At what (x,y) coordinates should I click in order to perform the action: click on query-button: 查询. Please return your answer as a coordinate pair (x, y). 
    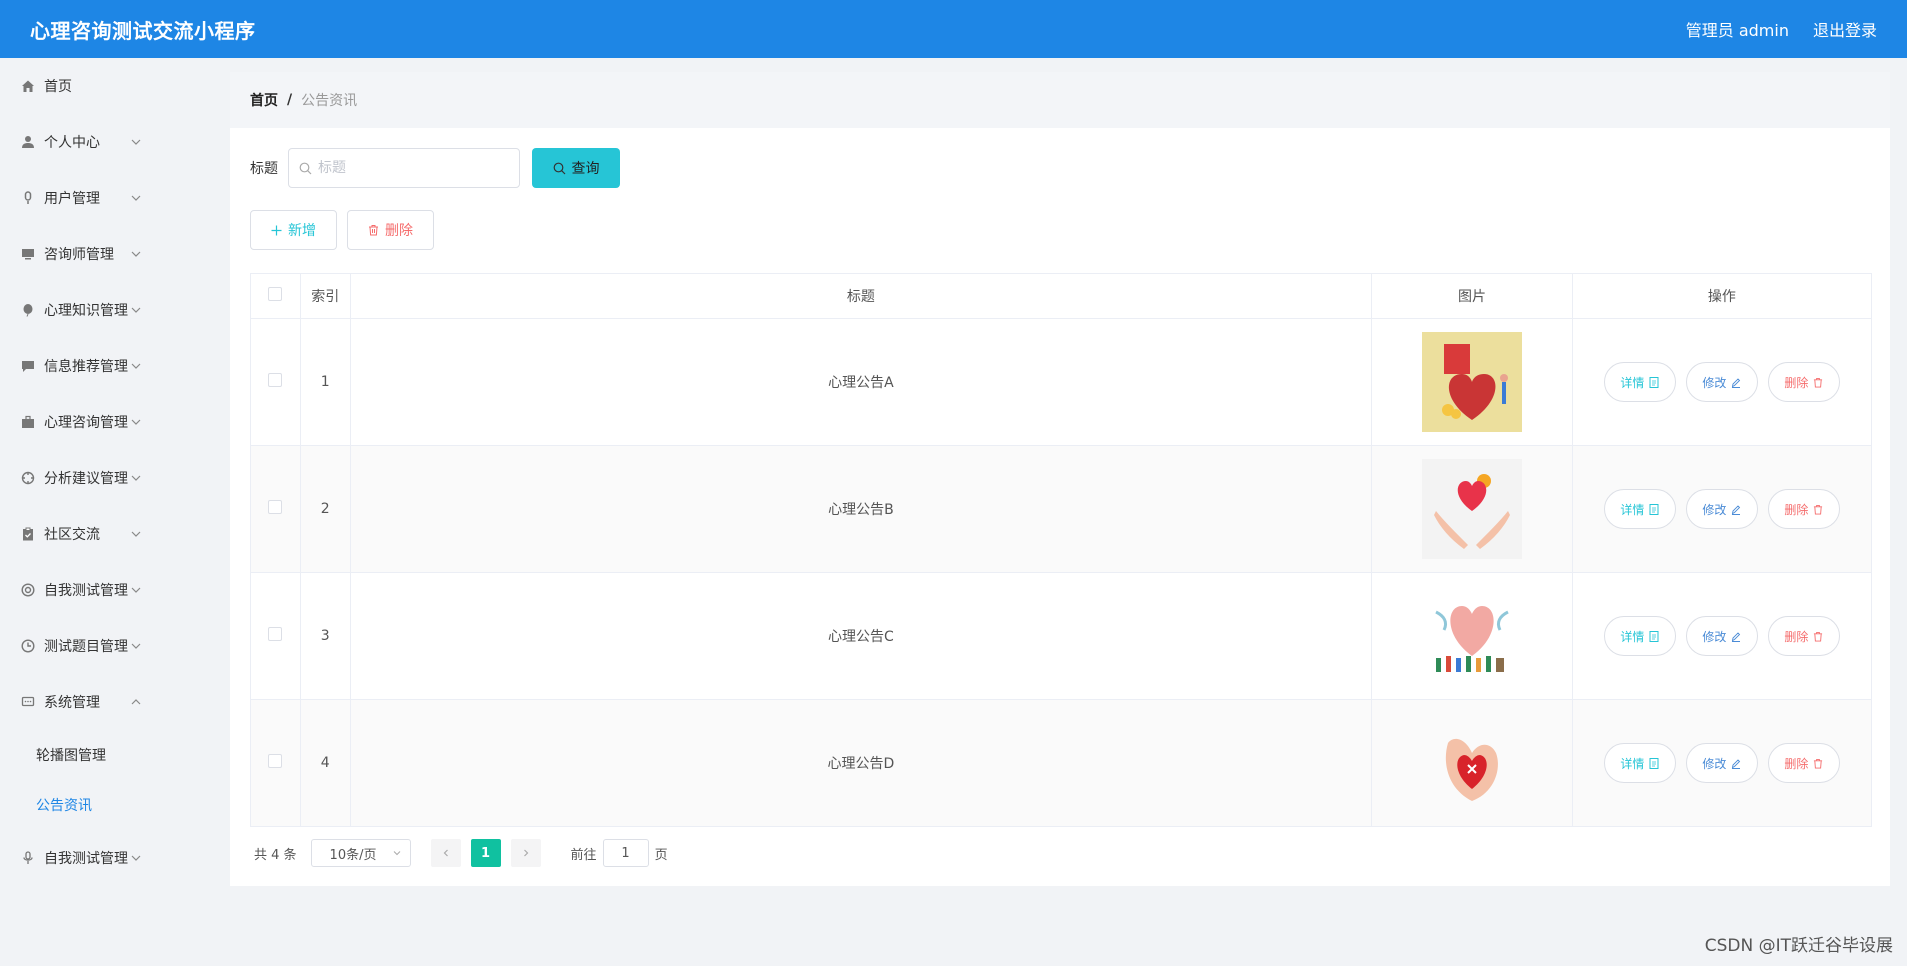
    Looking at the image, I should click on (576, 168).